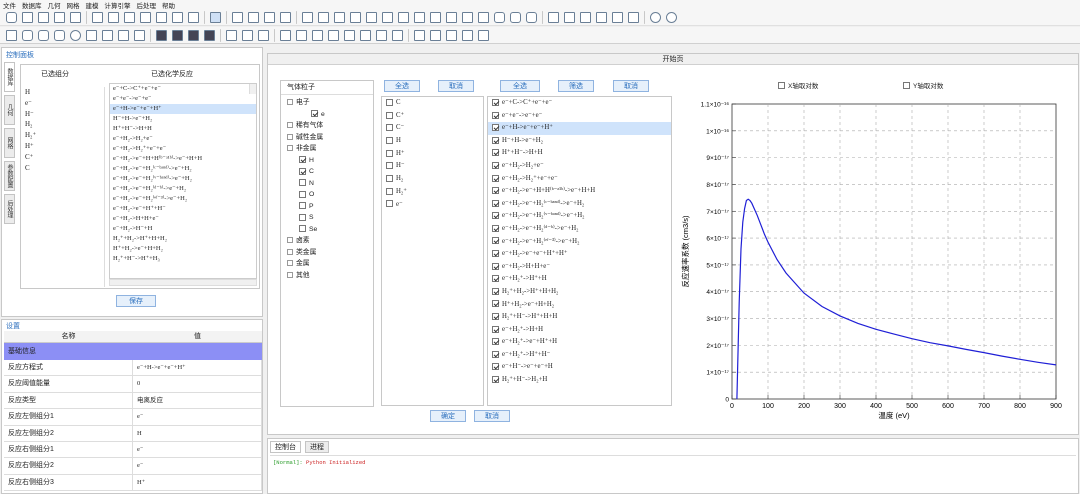 This screenshot has width=1080, height=494. I want to click on vtab-database: 数据库, so click(9, 77).